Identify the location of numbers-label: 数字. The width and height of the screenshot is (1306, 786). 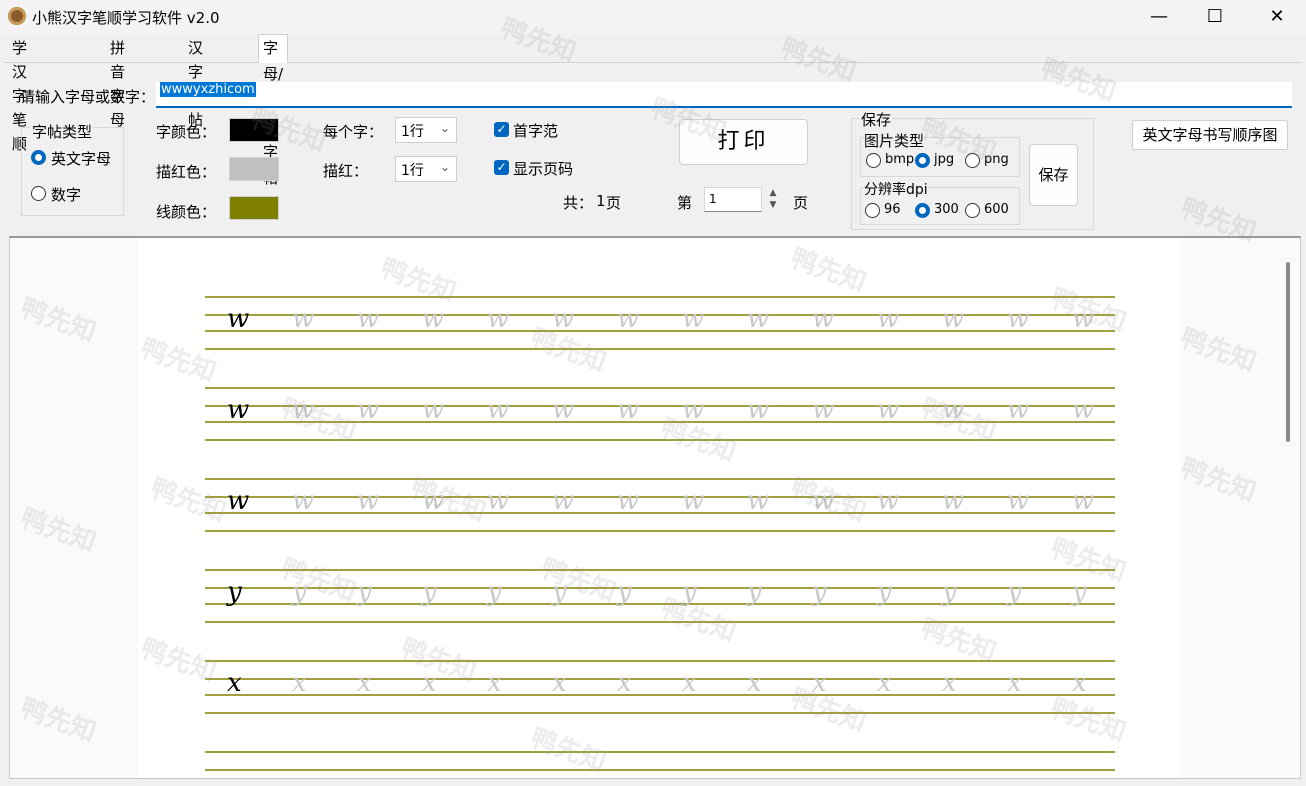
(66, 195).